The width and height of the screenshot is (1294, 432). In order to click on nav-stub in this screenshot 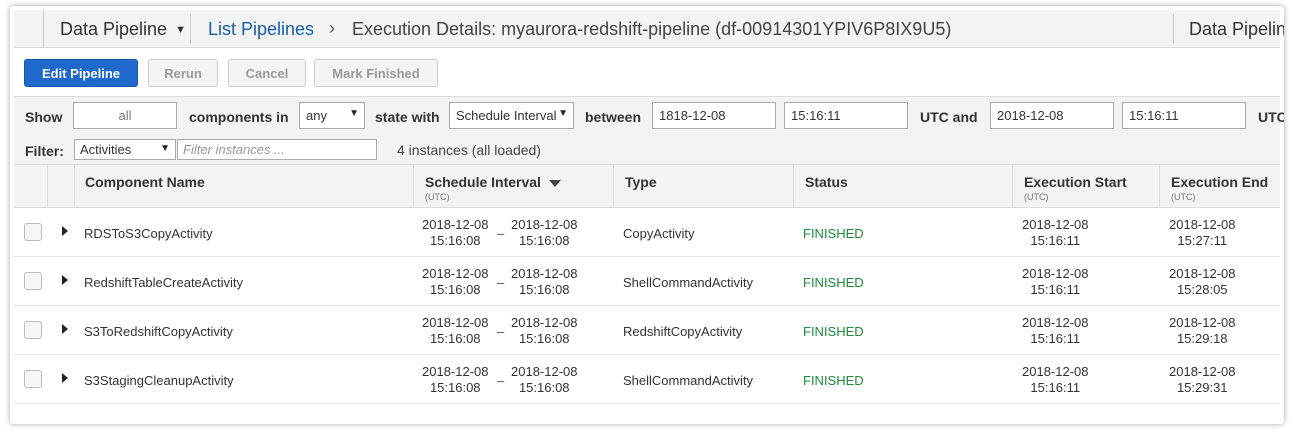, I will do `click(29, 29)`.